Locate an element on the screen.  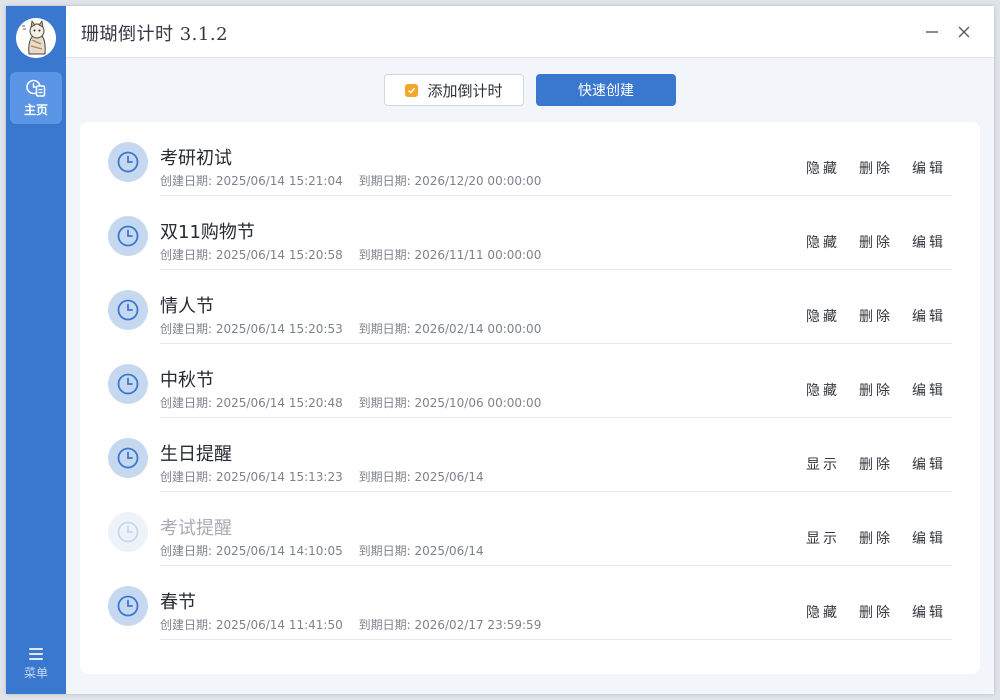
close-button is located at coordinates (964, 32).